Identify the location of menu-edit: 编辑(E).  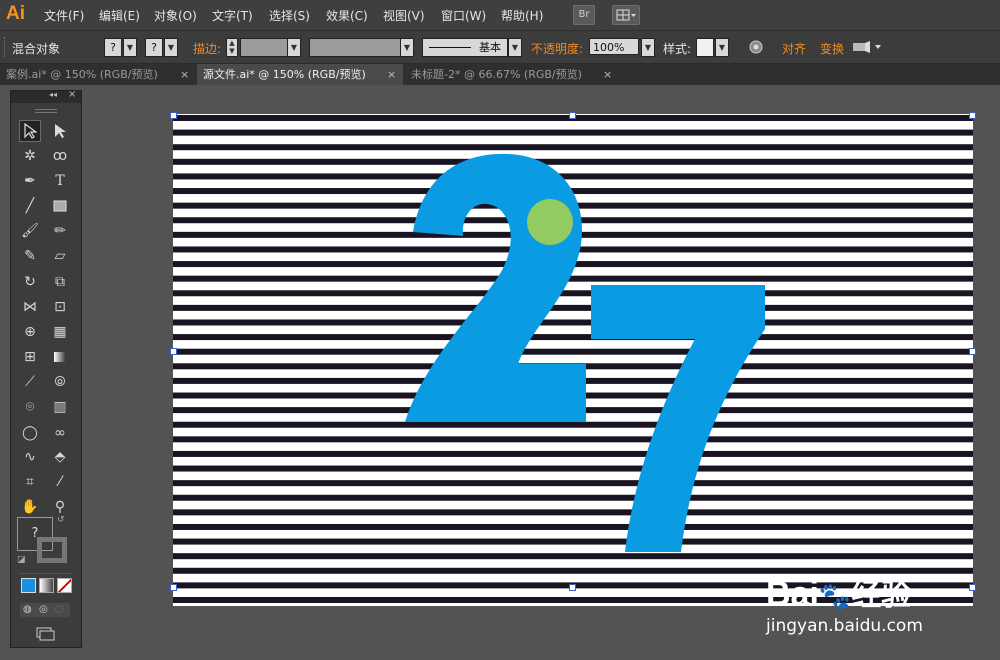
(119, 15).